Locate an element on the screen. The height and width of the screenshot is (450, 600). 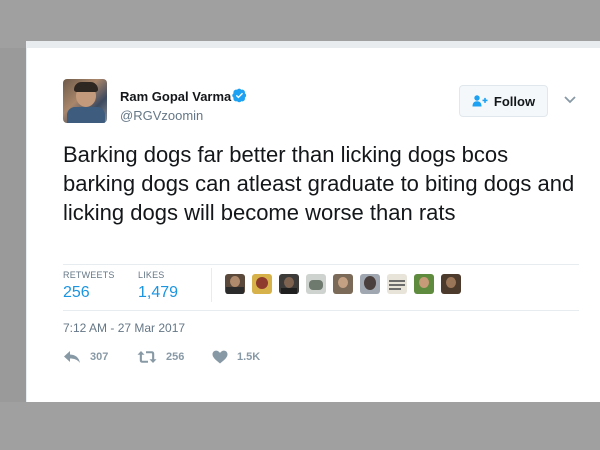
retweet-icon is located at coordinates (147, 357).